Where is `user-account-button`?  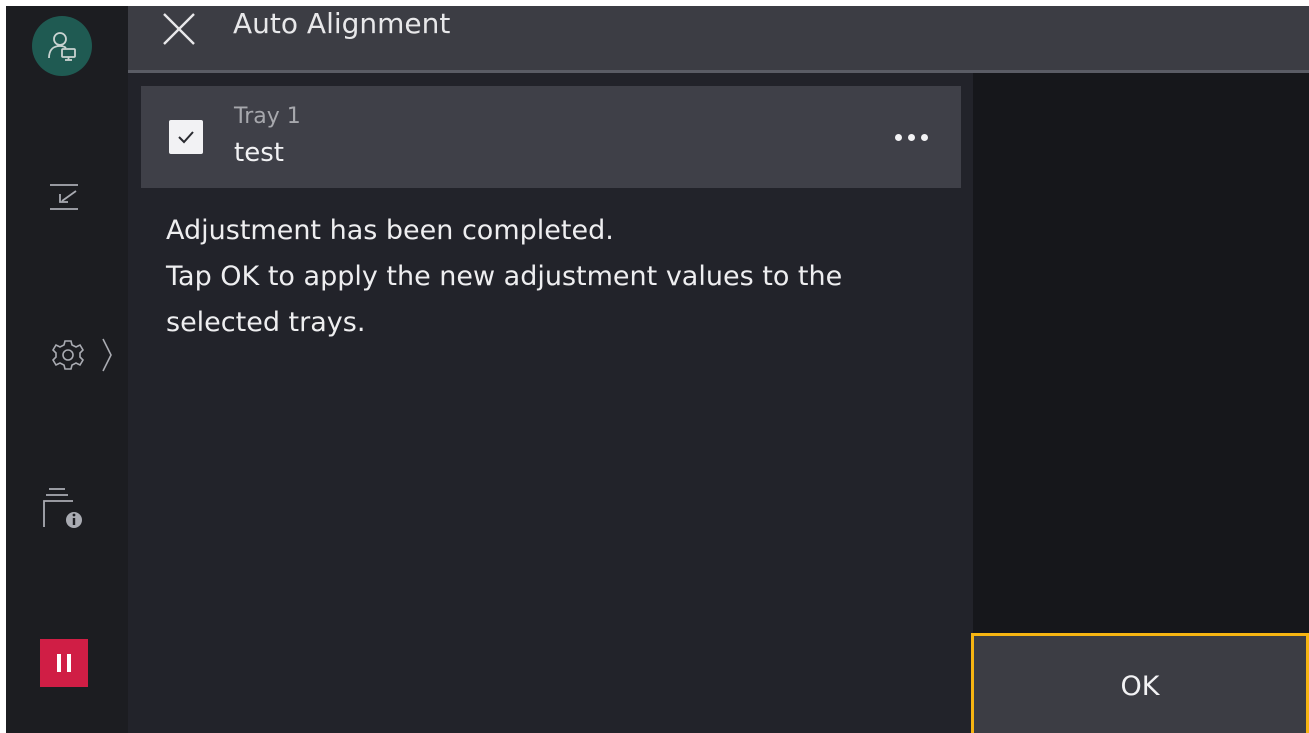
user-account-button is located at coordinates (62, 46).